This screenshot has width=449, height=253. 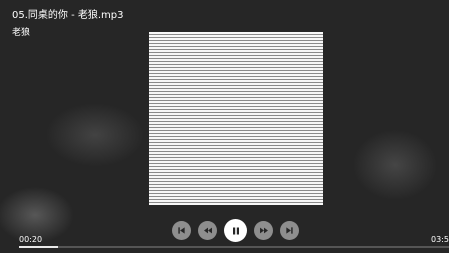 I want to click on fast-forward-button, so click(x=263, y=230).